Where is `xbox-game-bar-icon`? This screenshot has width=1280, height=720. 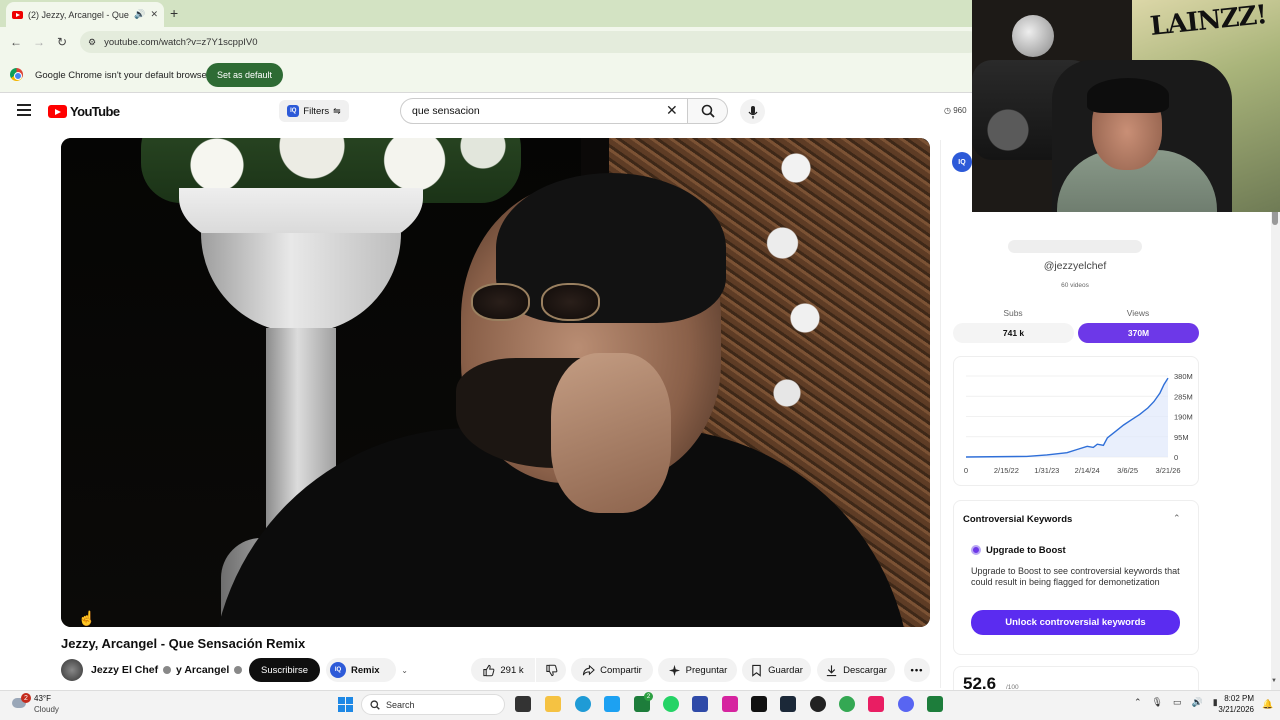
xbox-game-bar-icon is located at coordinates (935, 704).